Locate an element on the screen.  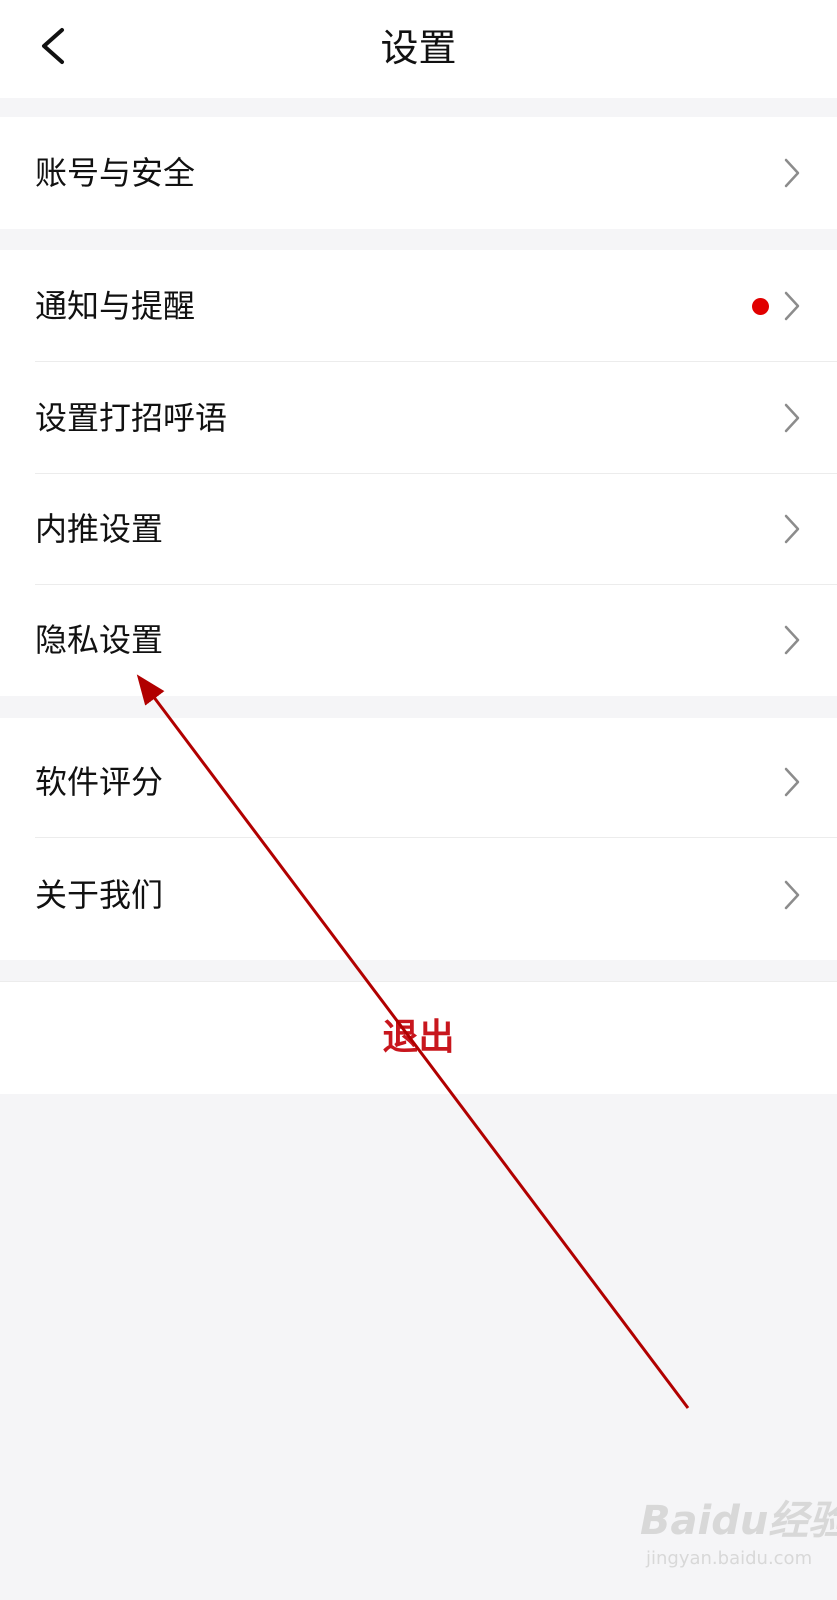
settings-item-label: 内推设置 is located at coordinates (99, 529).